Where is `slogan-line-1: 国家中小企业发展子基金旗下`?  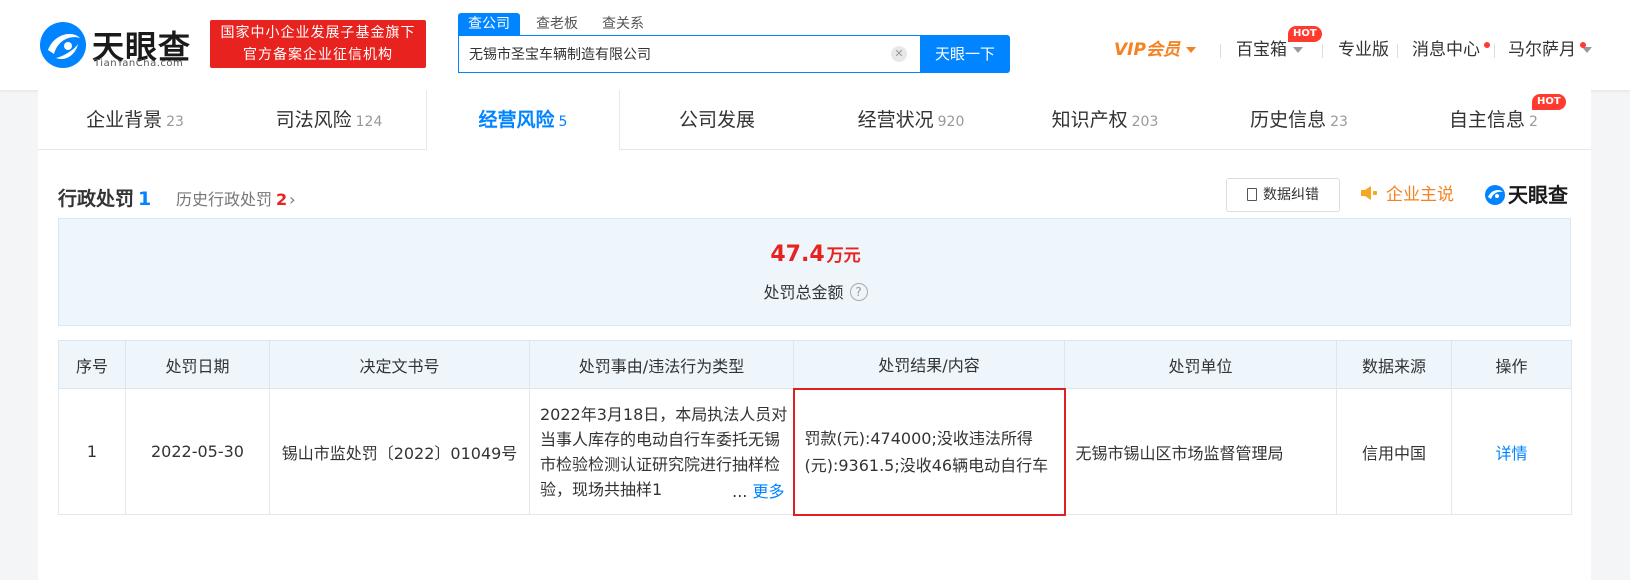
slogan-line-1: 国家中小企业发展子基金旗下 is located at coordinates (318, 33).